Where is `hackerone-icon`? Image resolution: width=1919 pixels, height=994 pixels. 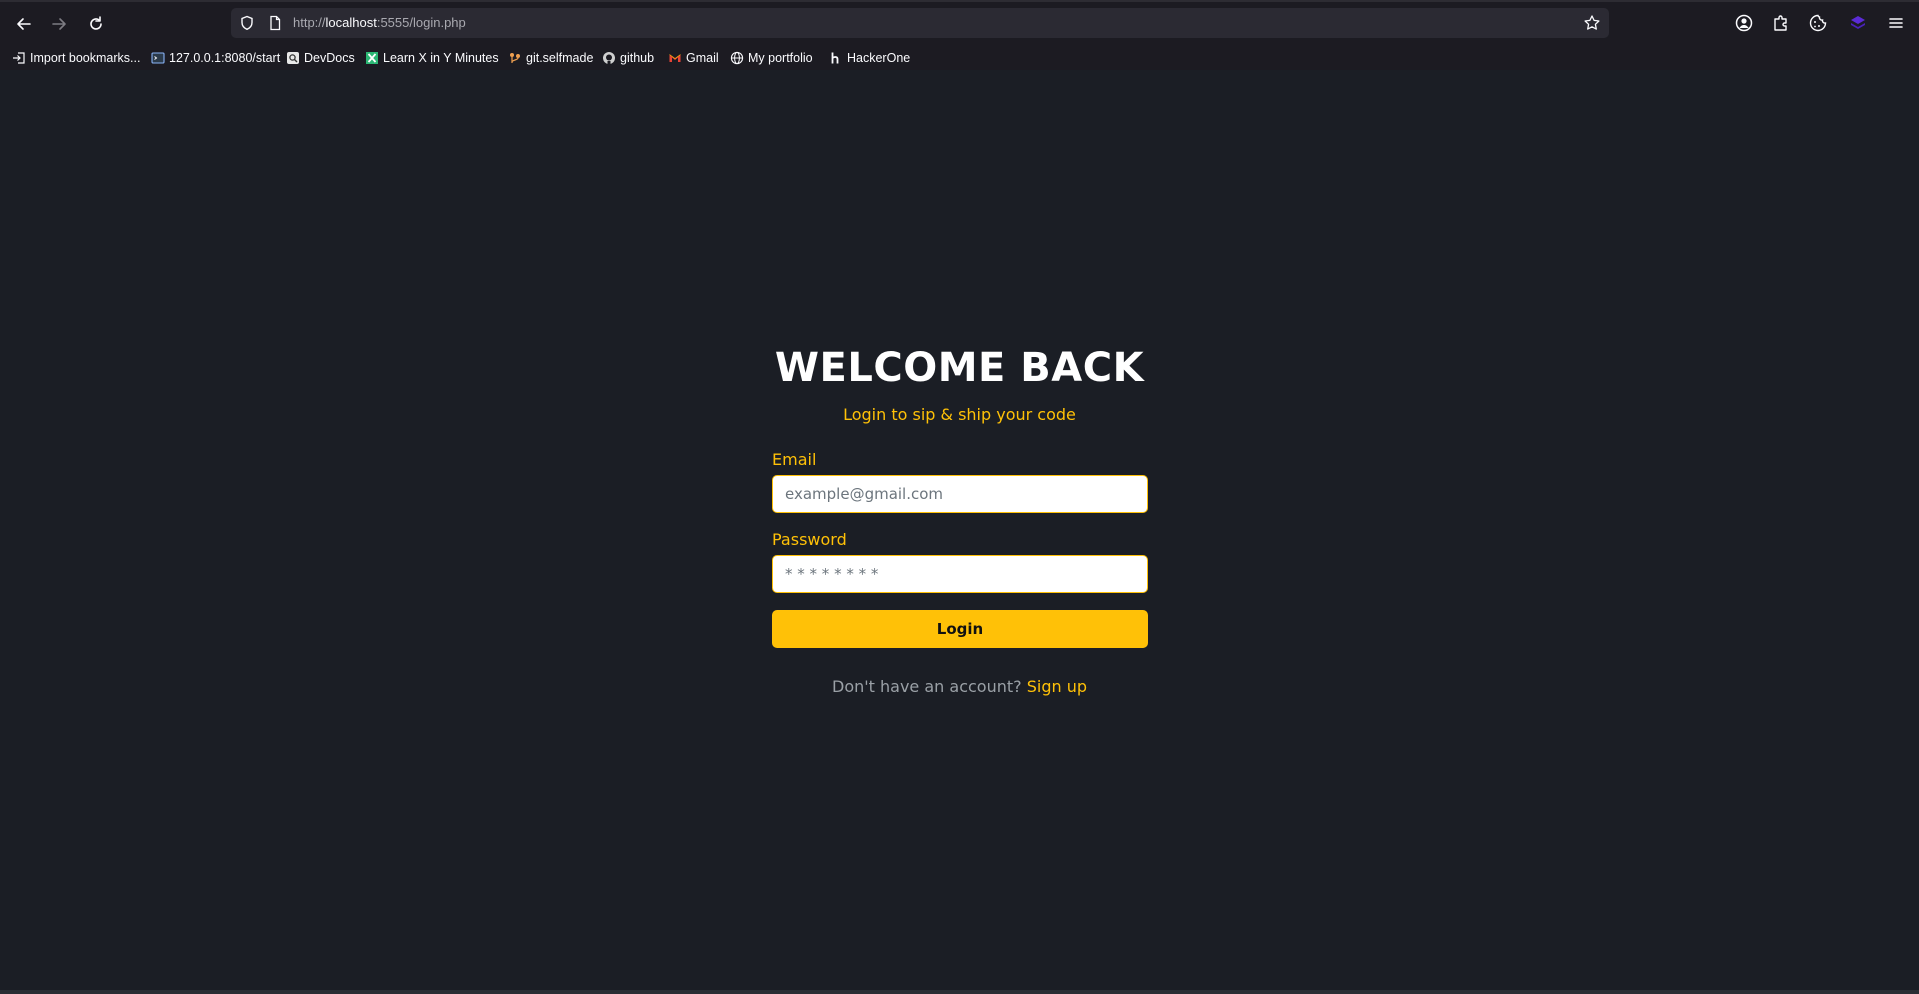 hackerone-icon is located at coordinates (836, 58).